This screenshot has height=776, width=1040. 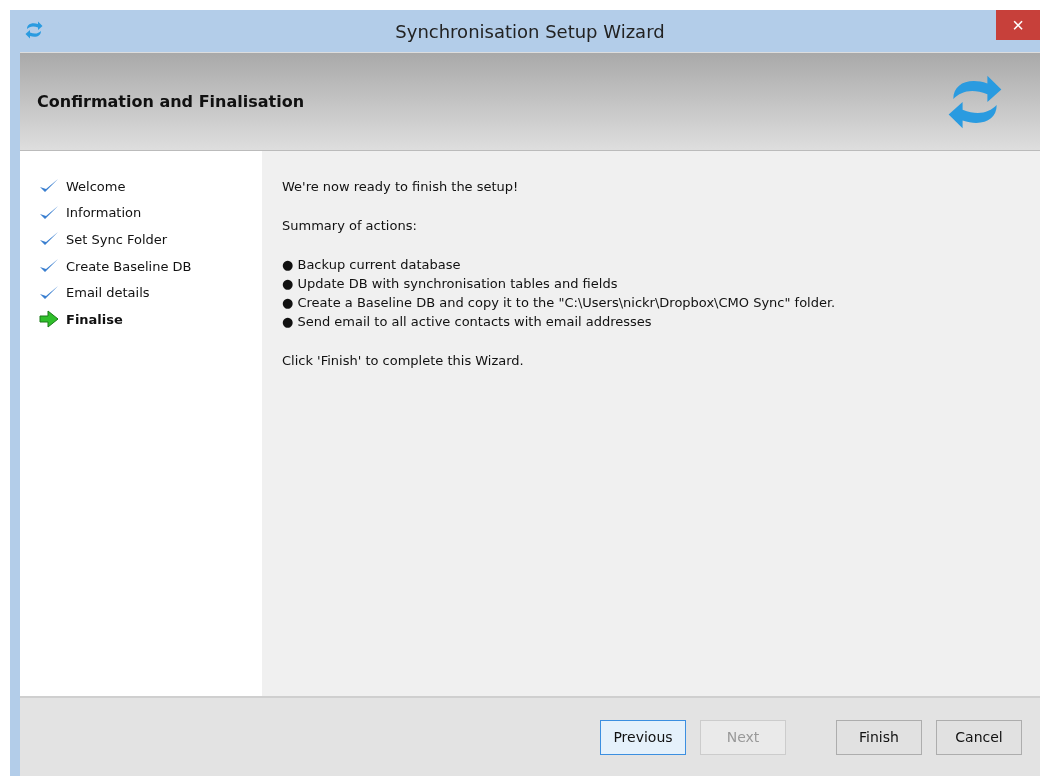 What do you see at coordinates (350, 226) in the screenshot?
I see `summary-heading: Summary of actions:` at bounding box center [350, 226].